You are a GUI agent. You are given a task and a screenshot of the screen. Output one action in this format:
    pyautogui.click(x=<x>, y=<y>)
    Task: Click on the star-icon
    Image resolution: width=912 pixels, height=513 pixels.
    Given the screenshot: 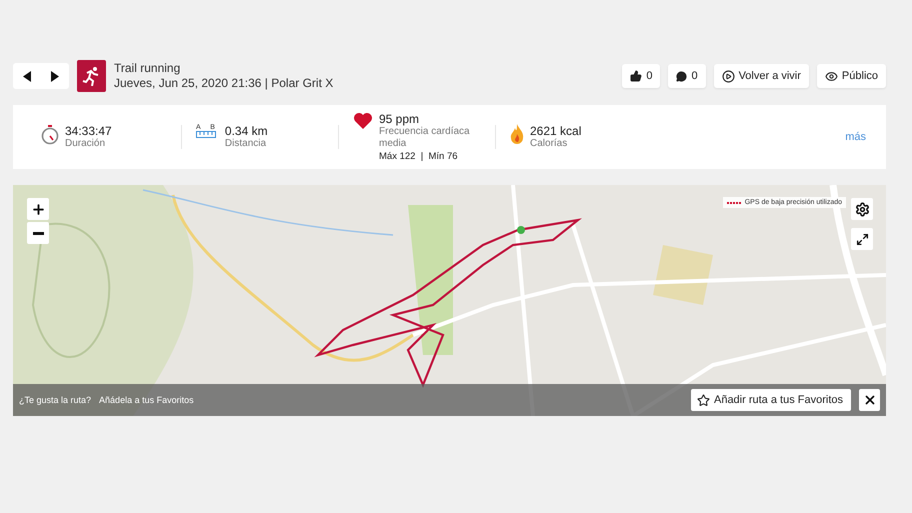 What is the action you would take?
    pyautogui.click(x=703, y=400)
    